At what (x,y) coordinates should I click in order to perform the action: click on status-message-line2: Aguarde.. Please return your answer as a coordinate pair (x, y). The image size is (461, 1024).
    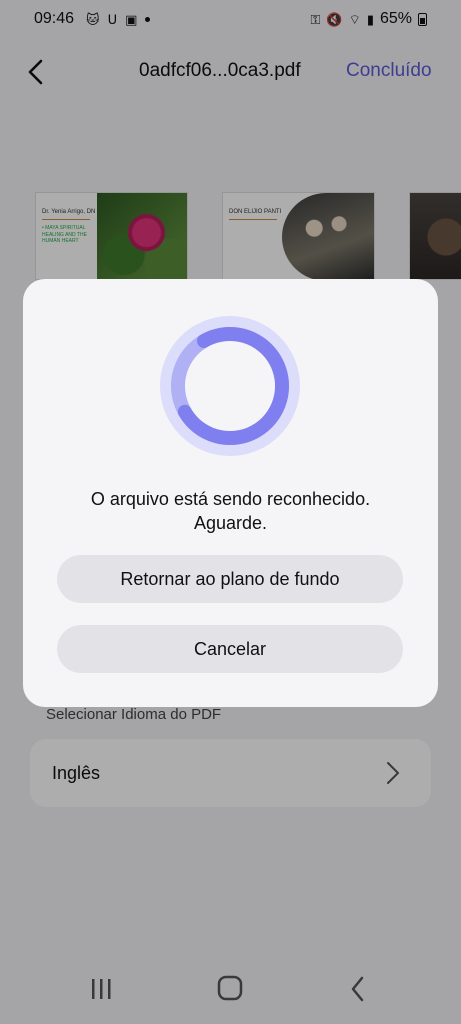
    Looking at the image, I should click on (230, 523).